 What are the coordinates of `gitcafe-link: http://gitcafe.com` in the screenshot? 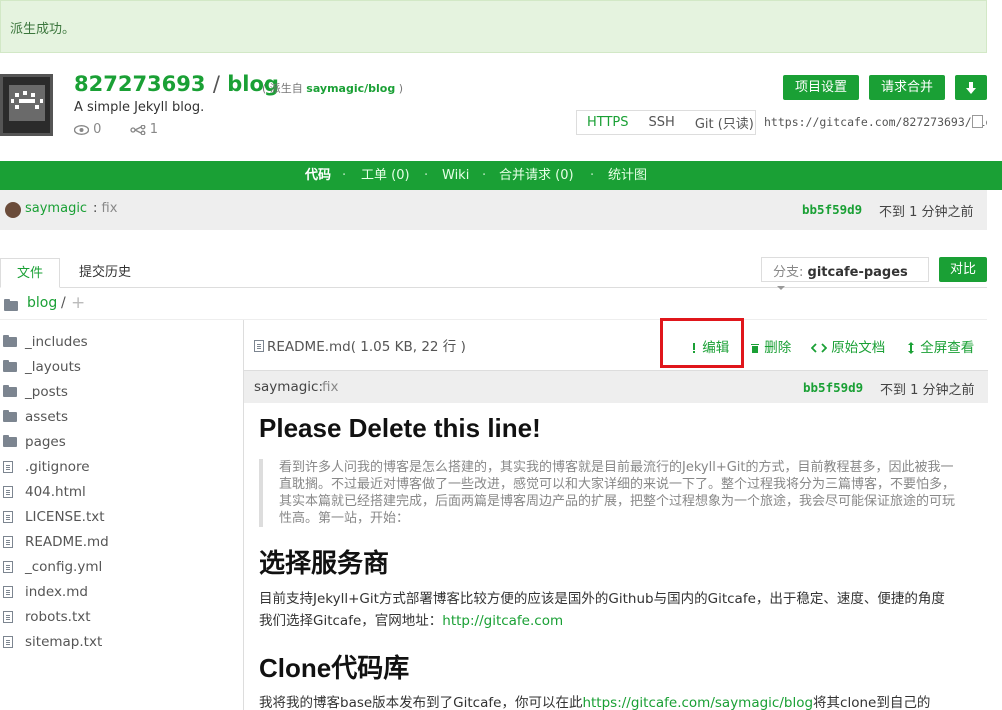 It's located at (502, 621).